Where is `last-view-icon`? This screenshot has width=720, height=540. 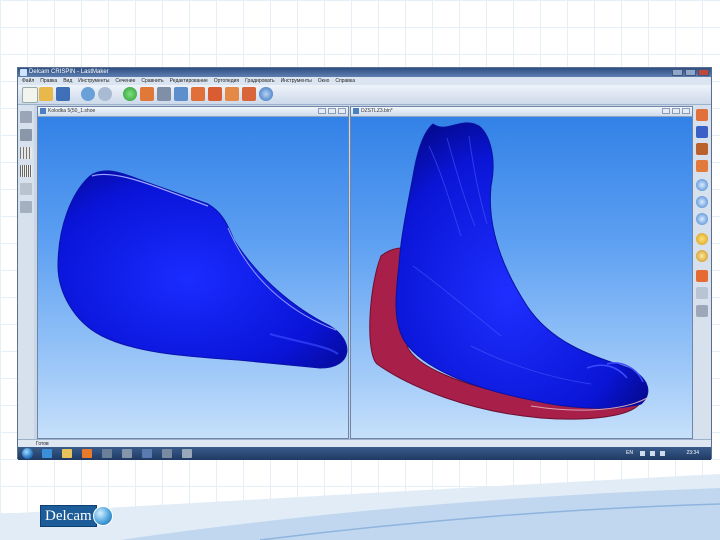
last-view-icon is located at coordinates (26, 189).